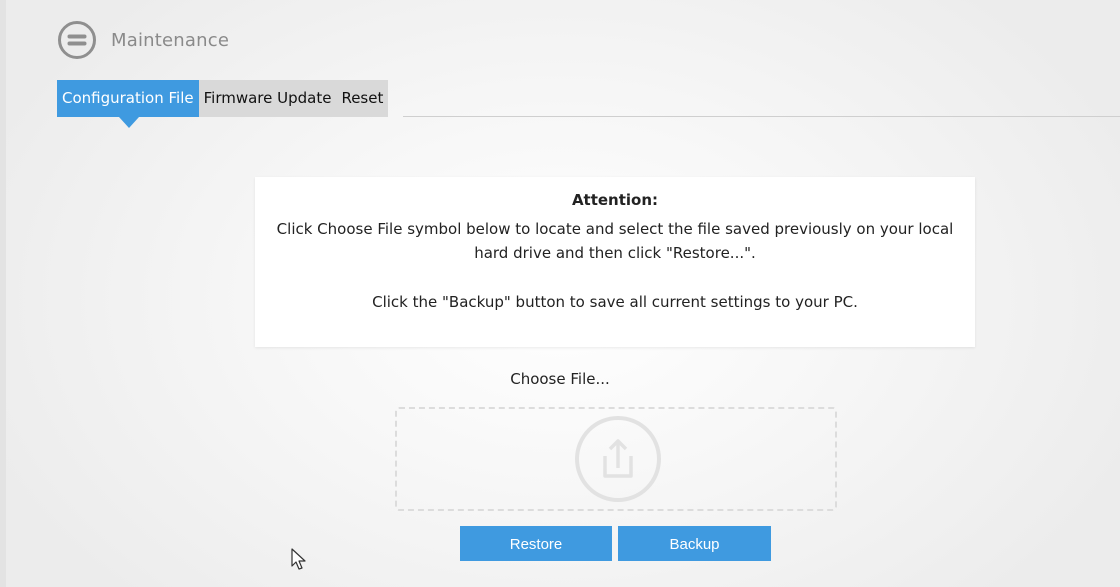  I want to click on file-dropzone, so click(616, 459).